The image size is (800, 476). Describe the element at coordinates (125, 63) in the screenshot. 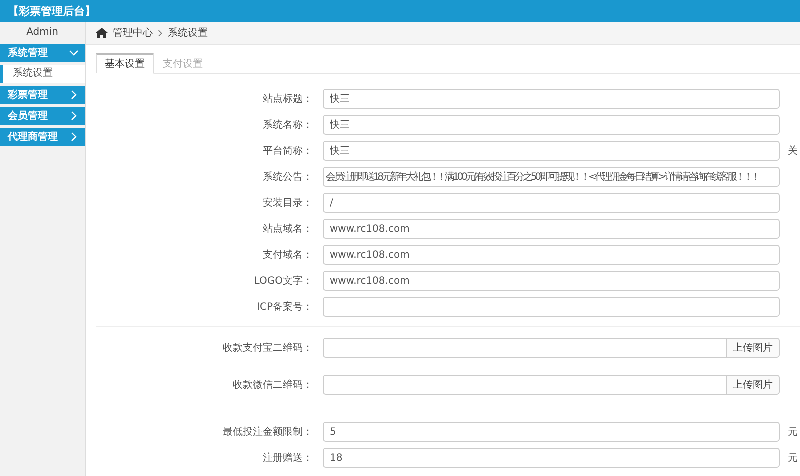

I see `tab: 基本设置` at that location.